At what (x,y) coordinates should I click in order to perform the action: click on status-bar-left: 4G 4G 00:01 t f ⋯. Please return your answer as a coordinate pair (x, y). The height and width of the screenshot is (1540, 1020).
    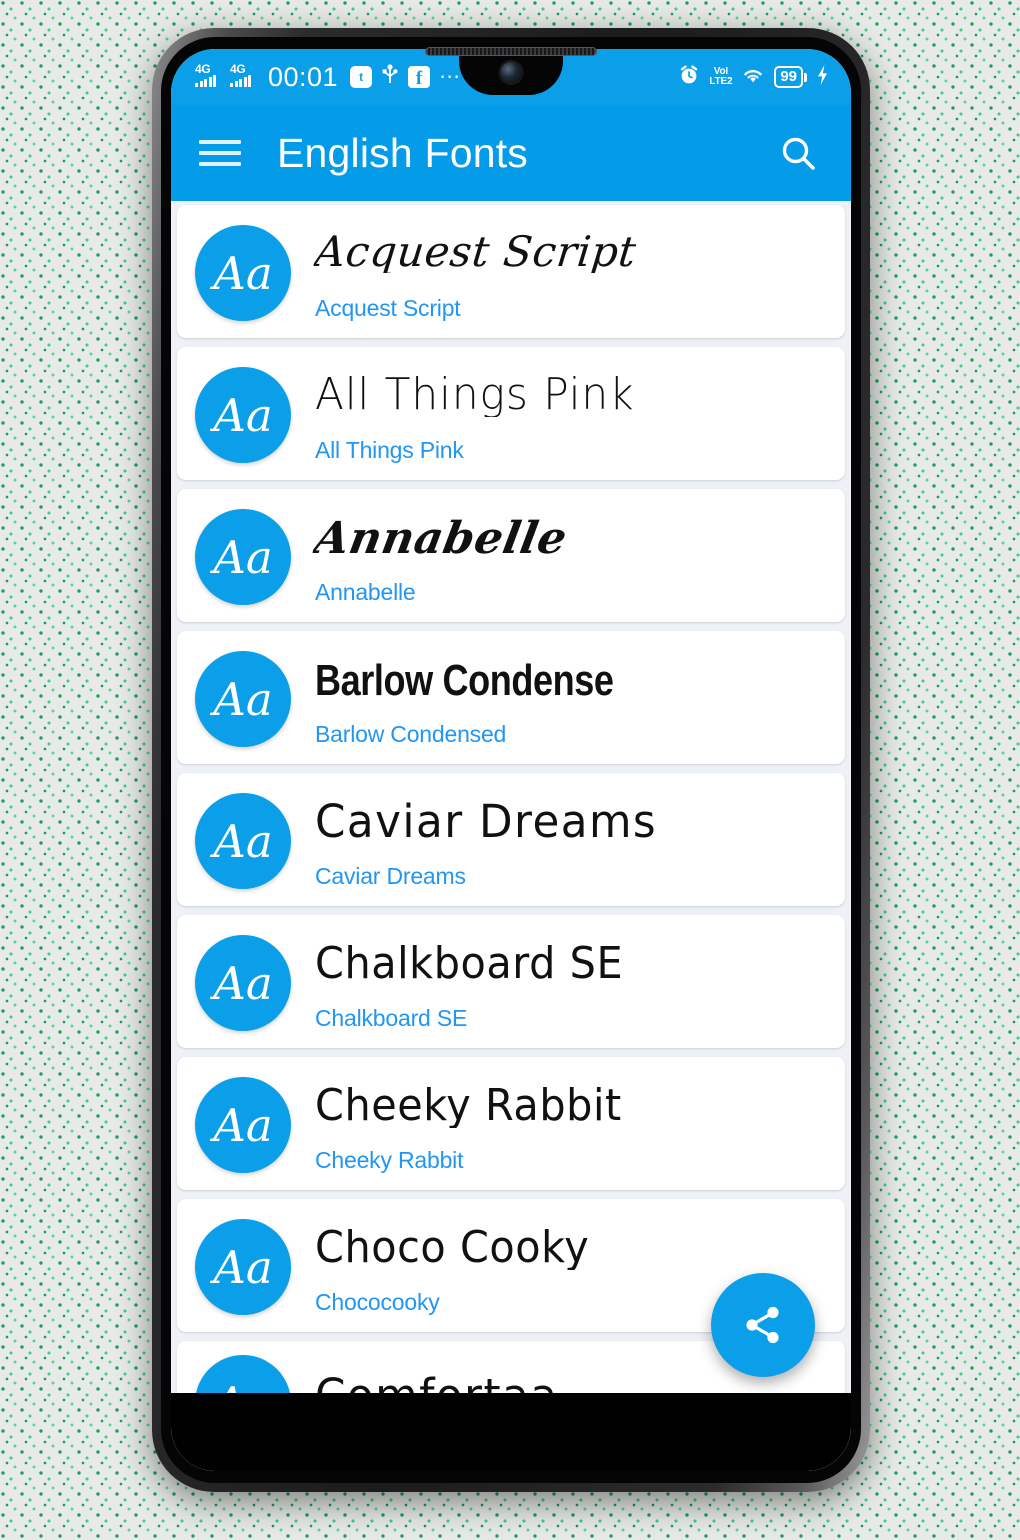
    Looking at the image, I should click on (328, 76).